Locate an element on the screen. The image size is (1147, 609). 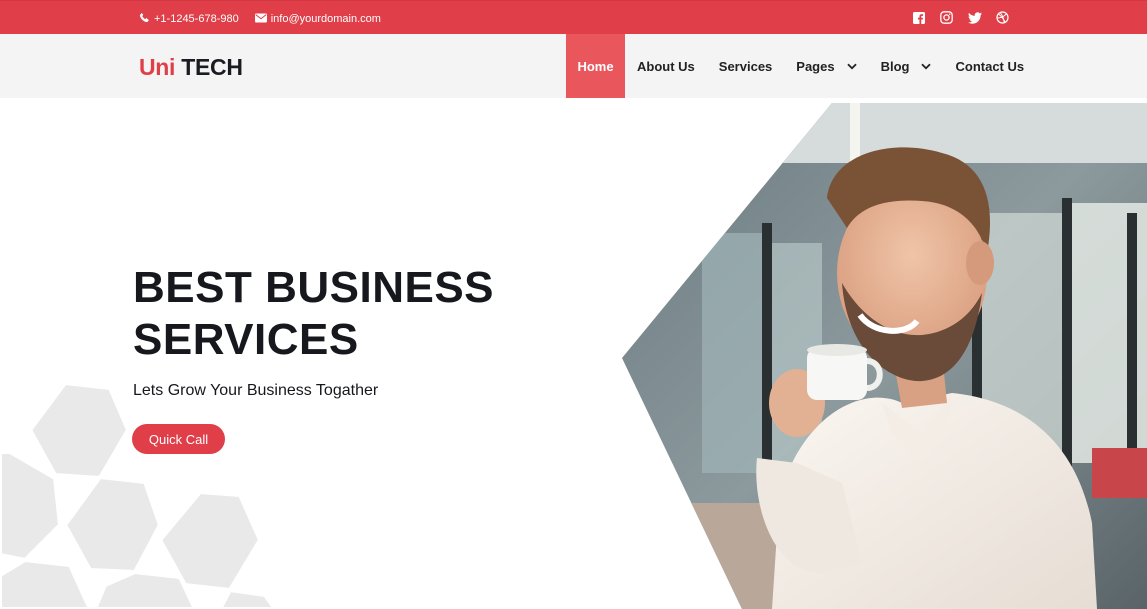
nav-item-services: Services is located at coordinates (746, 66).